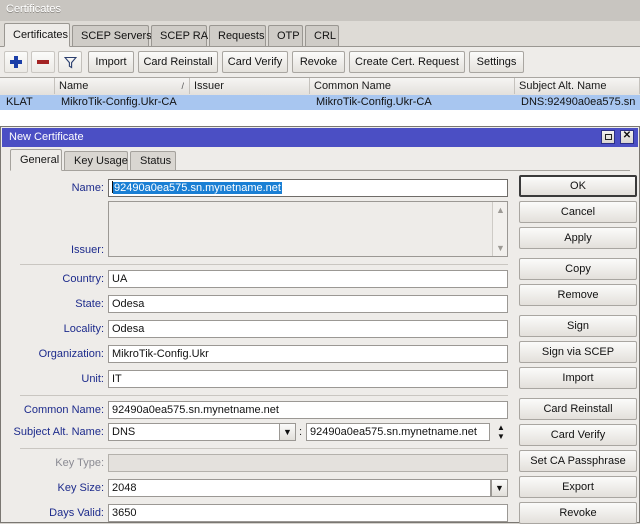 This screenshot has height=524, width=640. Describe the element at coordinates (299, 488) in the screenshot. I see `key-size-input: 2048` at that location.